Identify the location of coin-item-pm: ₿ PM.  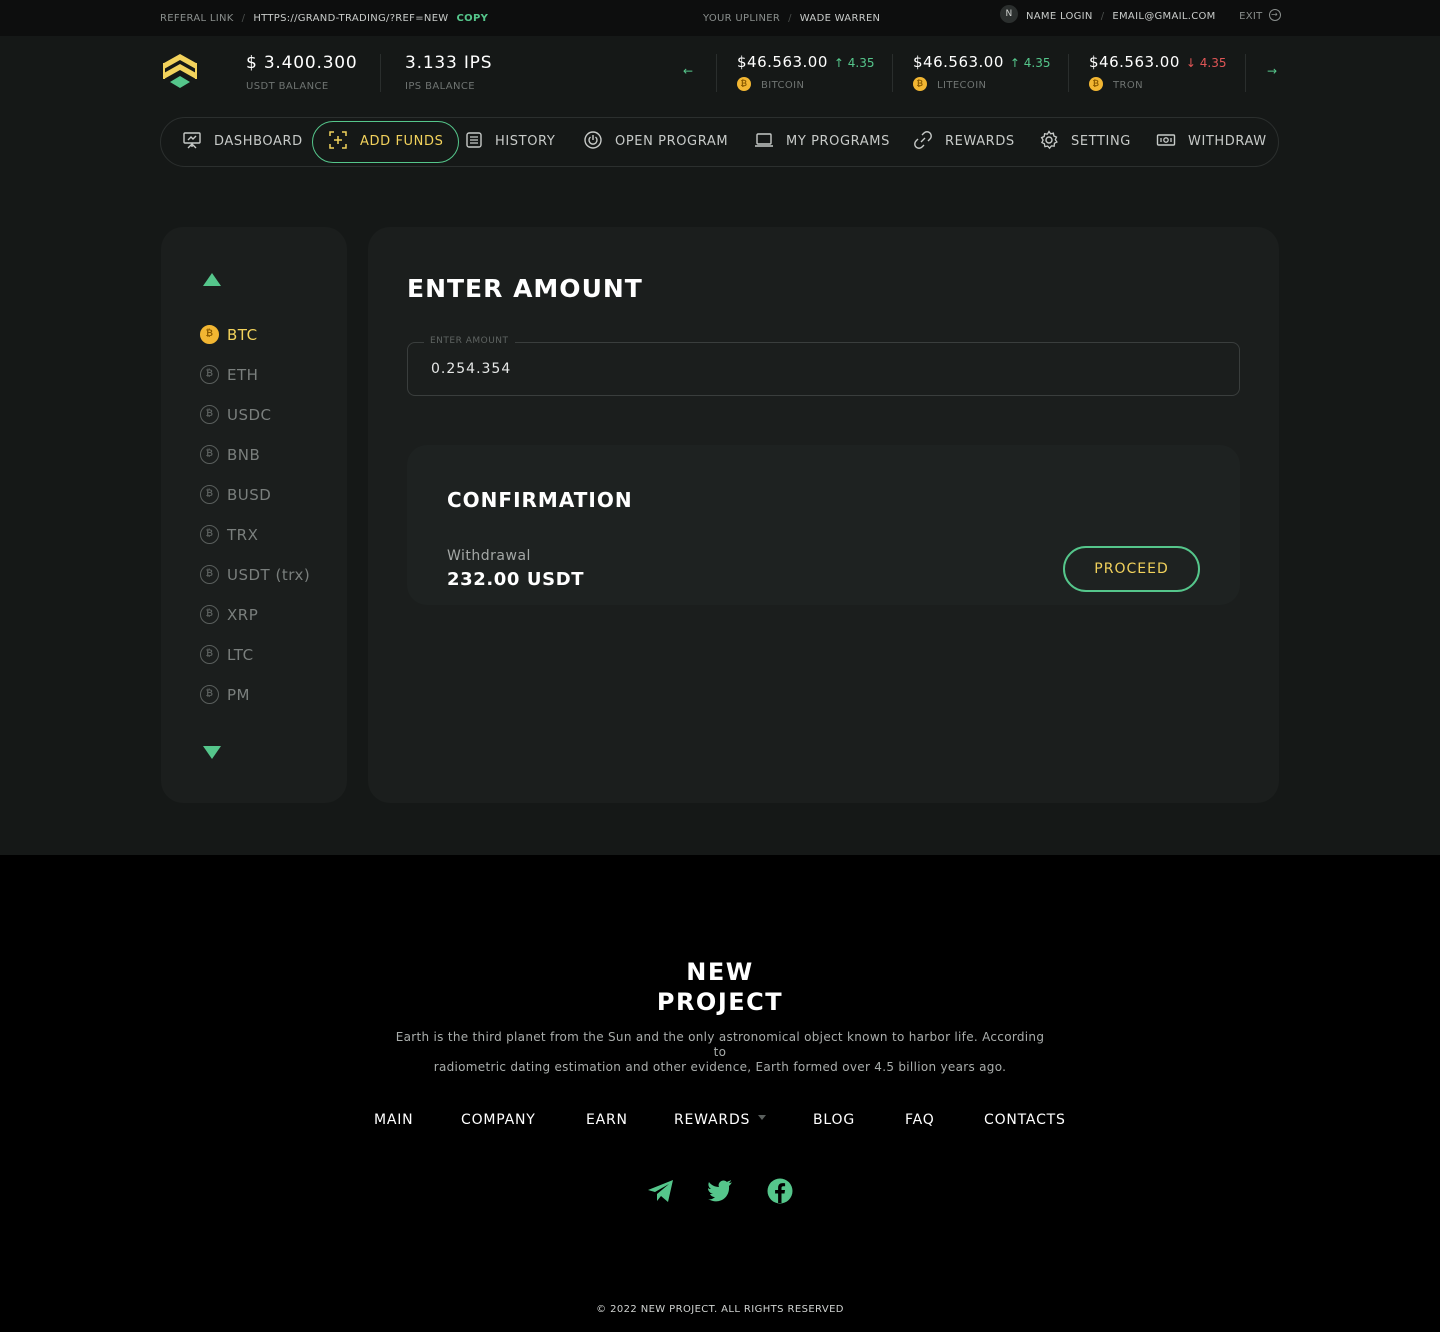
(225, 694).